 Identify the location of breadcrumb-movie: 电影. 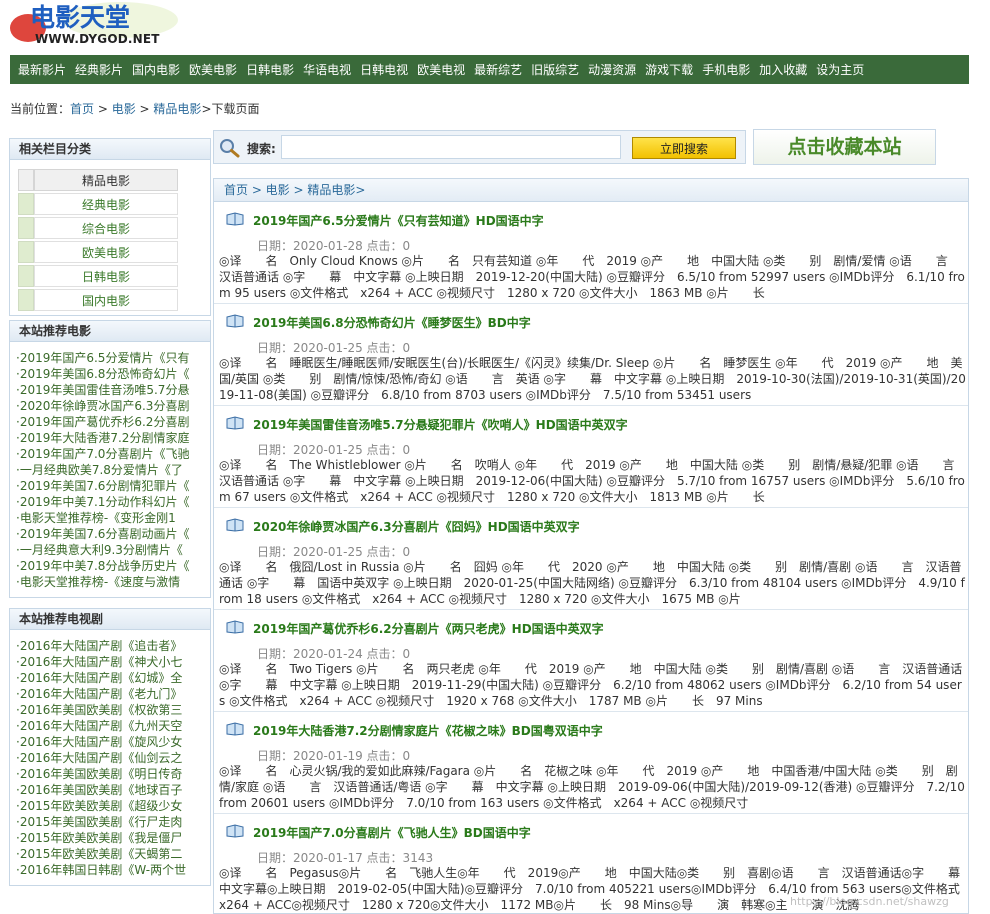
(124, 109).